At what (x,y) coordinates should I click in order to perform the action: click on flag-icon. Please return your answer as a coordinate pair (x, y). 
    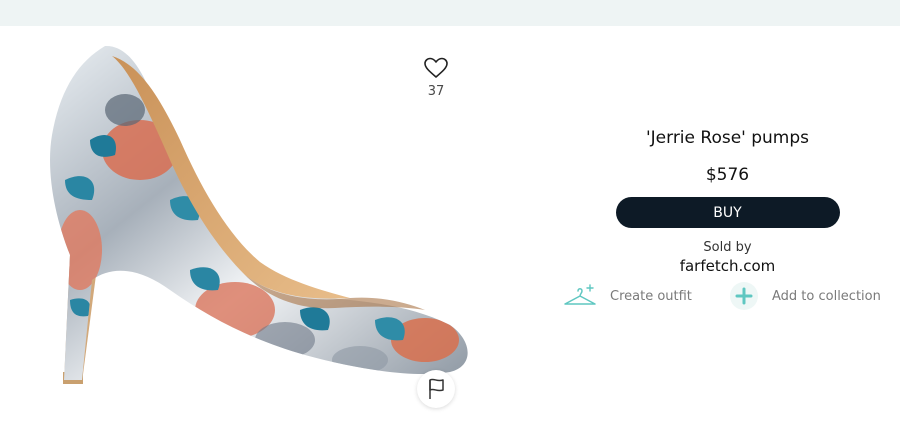
    Looking at the image, I should click on (436, 388).